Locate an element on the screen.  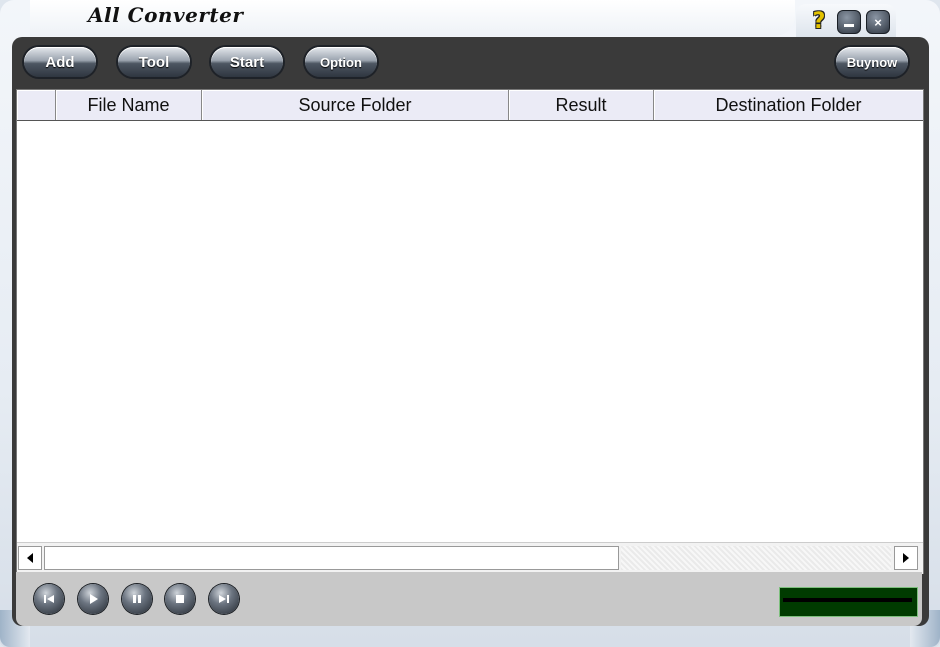
level-meter is located at coordinates (848, 602).